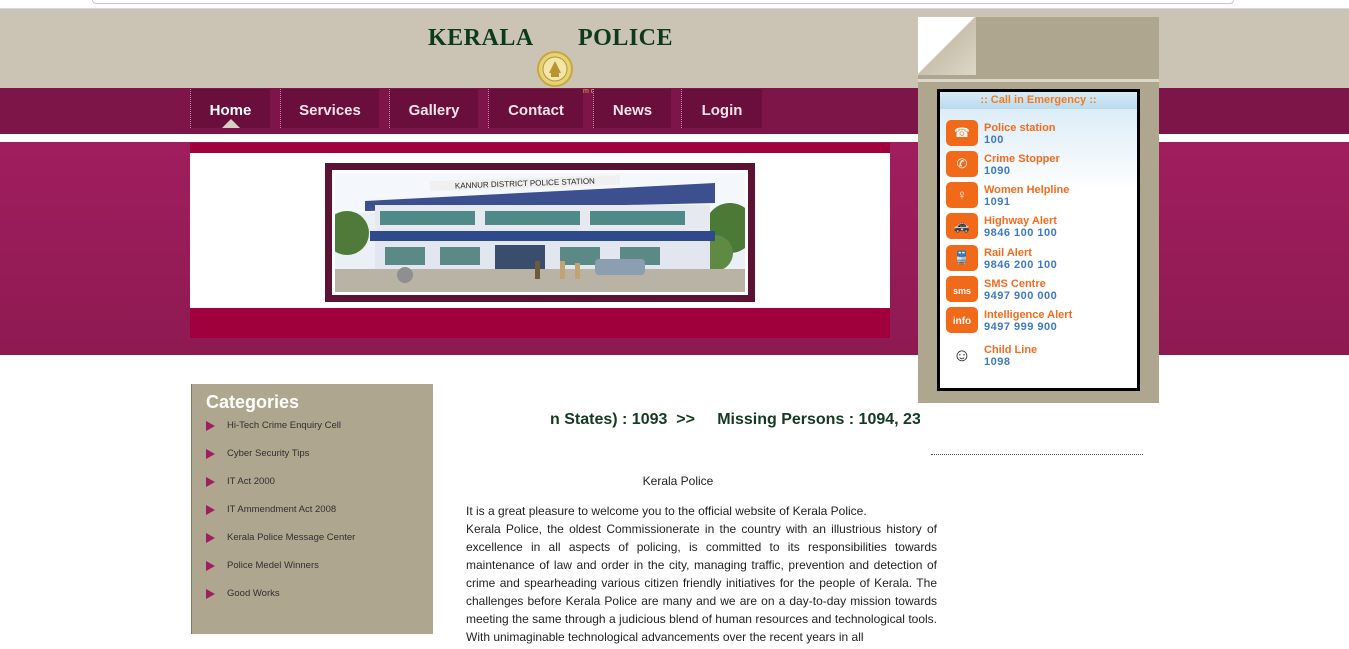  What do you see at coordinates (962, 164) in the screenshot?
I see `handset-icon: ✆` at bounding box center [962, 164].